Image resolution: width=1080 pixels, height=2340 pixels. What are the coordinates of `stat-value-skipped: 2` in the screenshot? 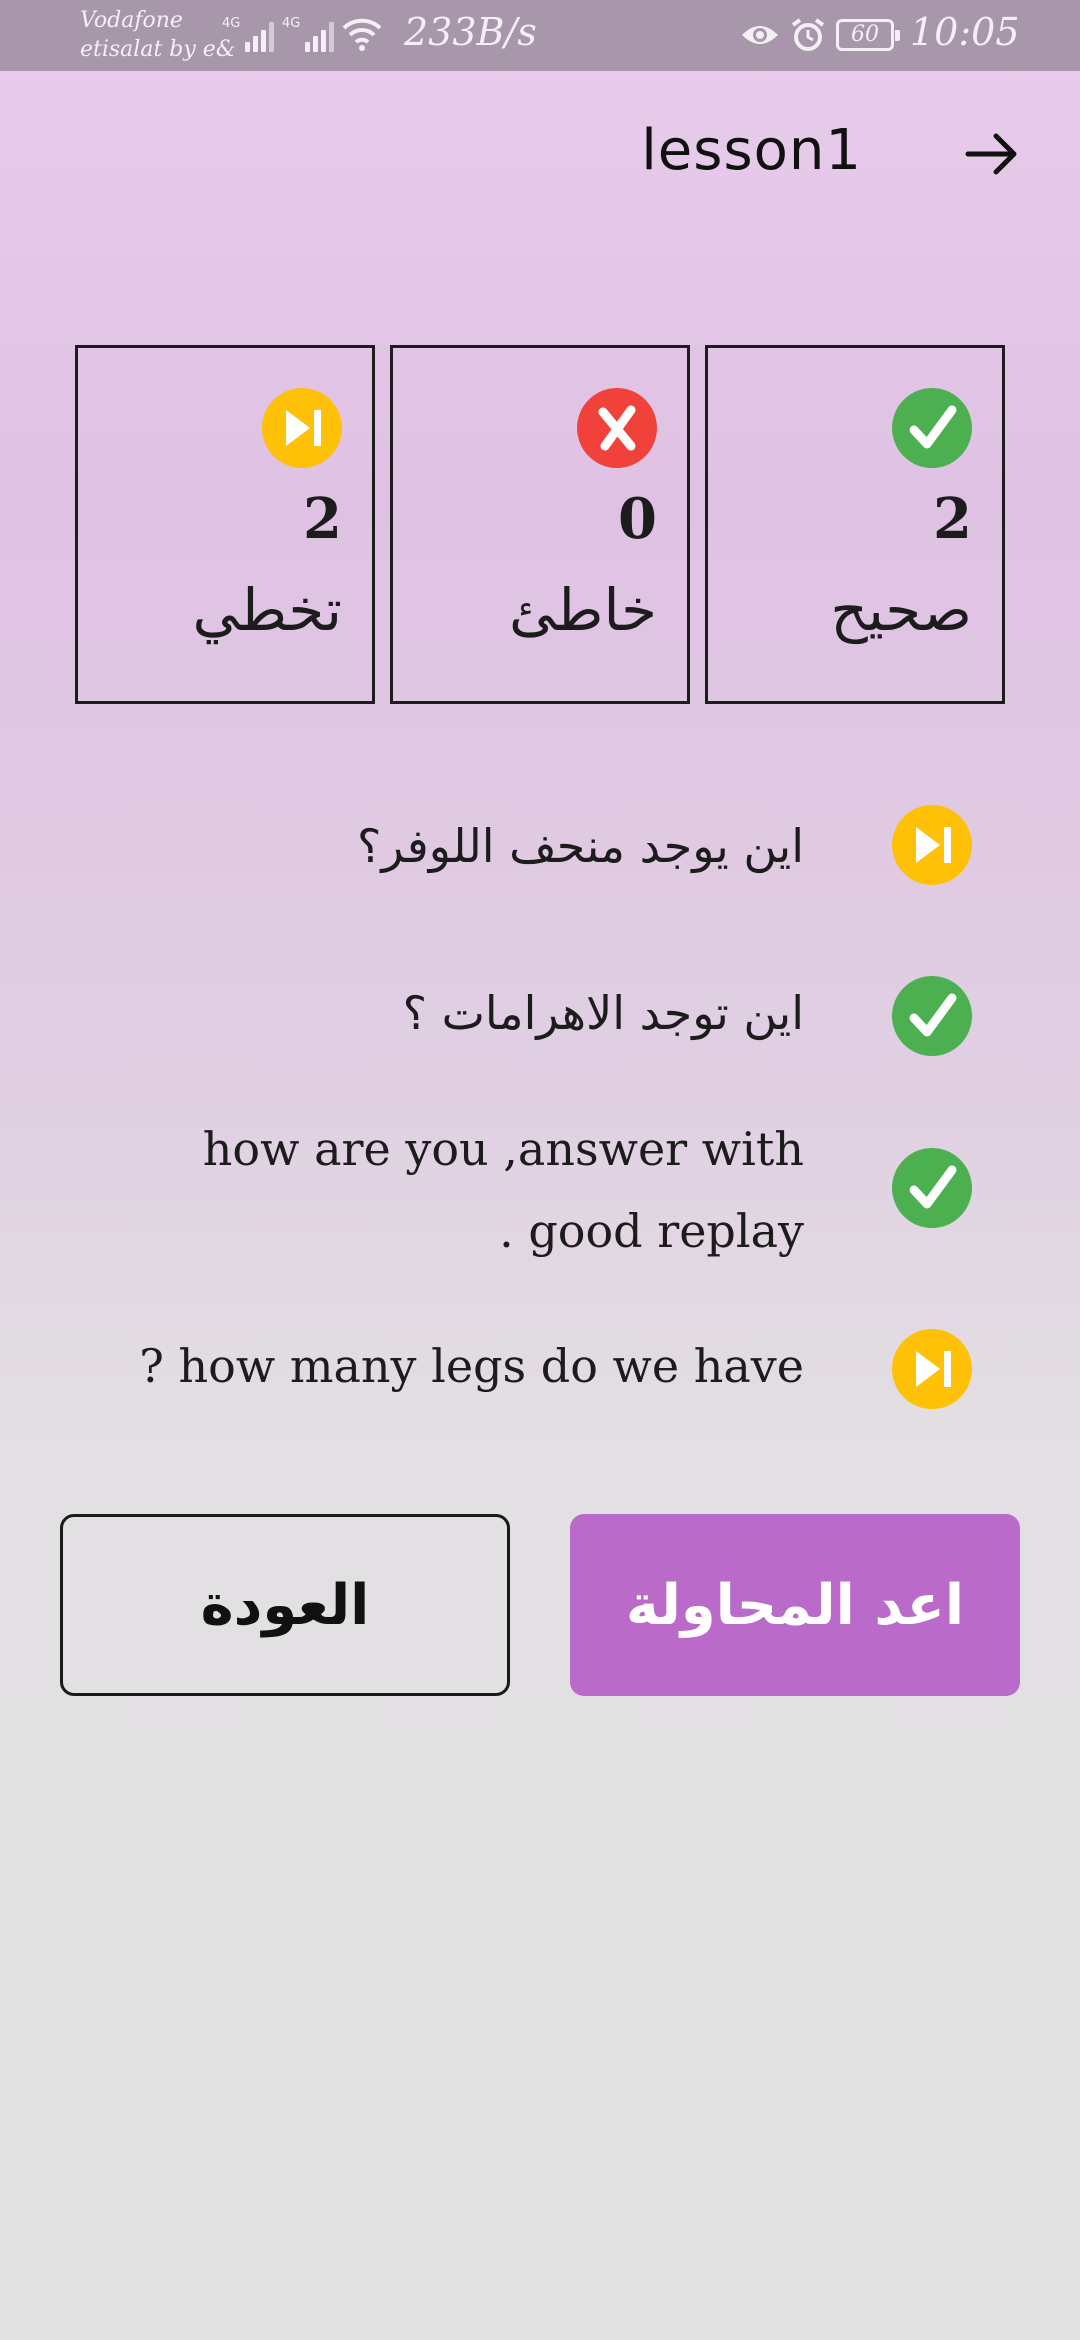 It's located at (322, 519).